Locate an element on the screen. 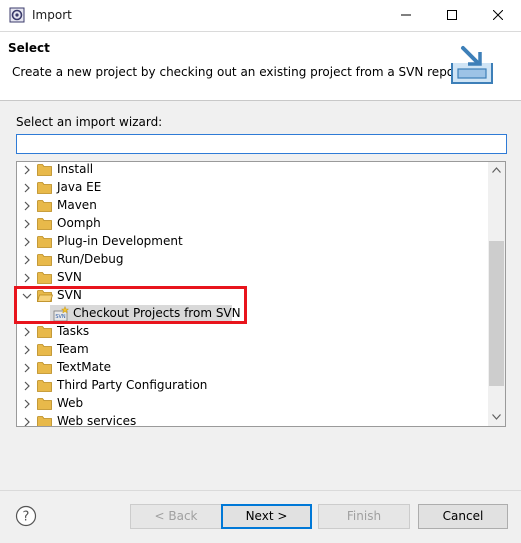  banner-title: Select is located at coordinates (29, 48).